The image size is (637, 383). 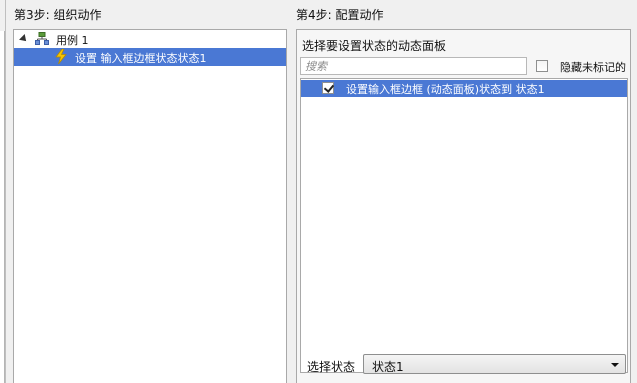 What do you see at coordinates (413, 66) in the screenshot?
I see `search-input` at bounding box center [413, 66].